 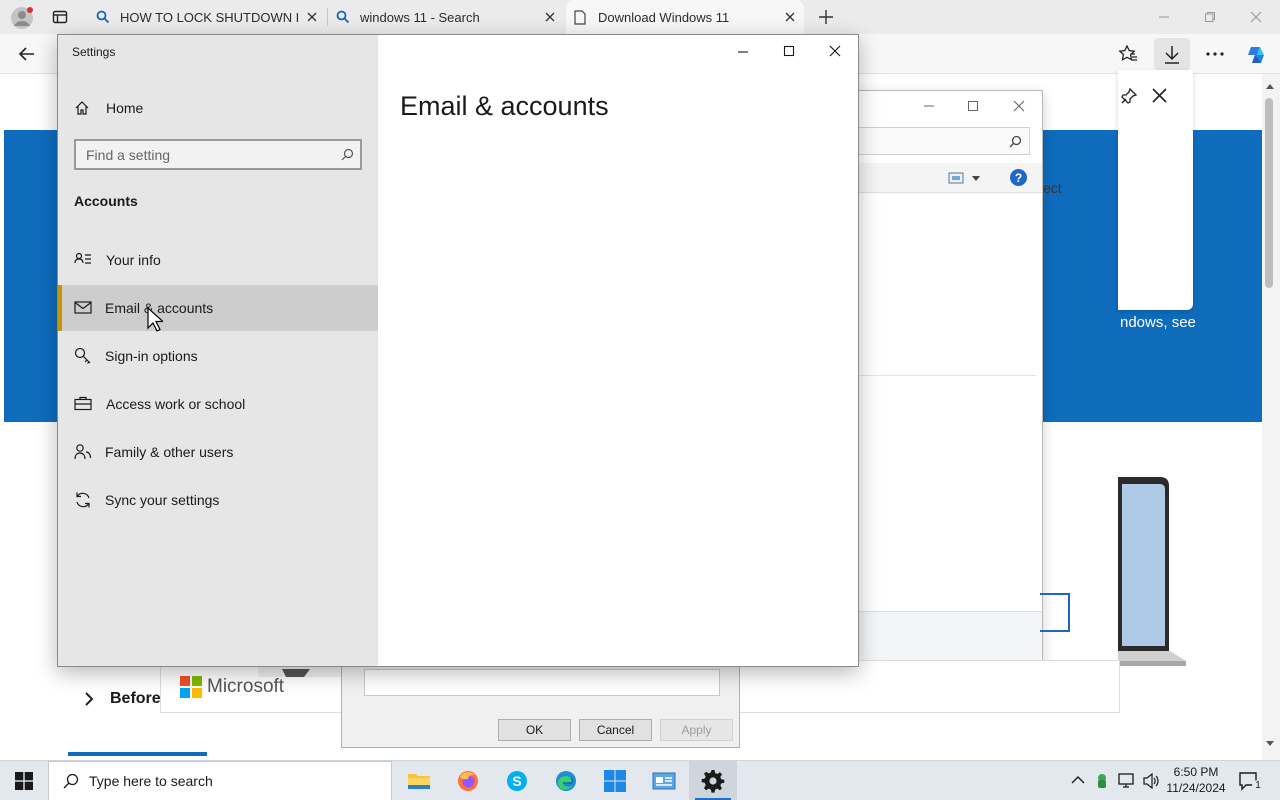 I want to click on copilot-icon, so click(x=1257, y=55).